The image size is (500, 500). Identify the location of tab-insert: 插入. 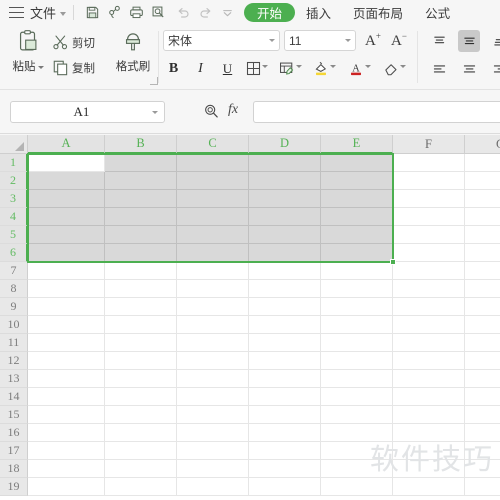
(318, 12).